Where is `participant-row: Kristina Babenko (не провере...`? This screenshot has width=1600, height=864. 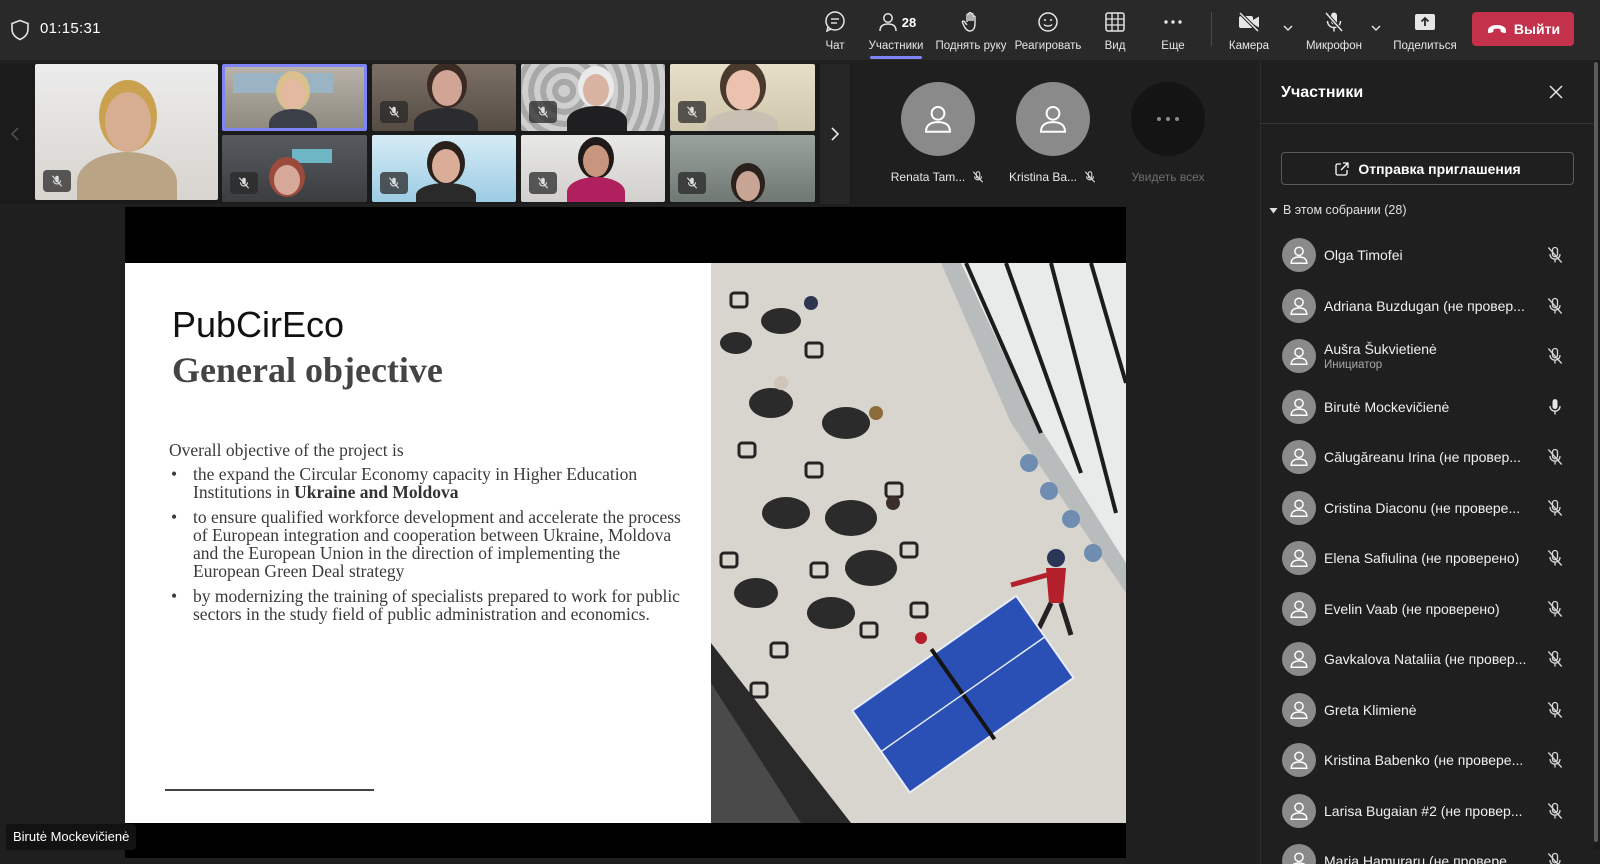 participant-row: Kristina Babenko (не провере... is located at coordinates (1428, 760).